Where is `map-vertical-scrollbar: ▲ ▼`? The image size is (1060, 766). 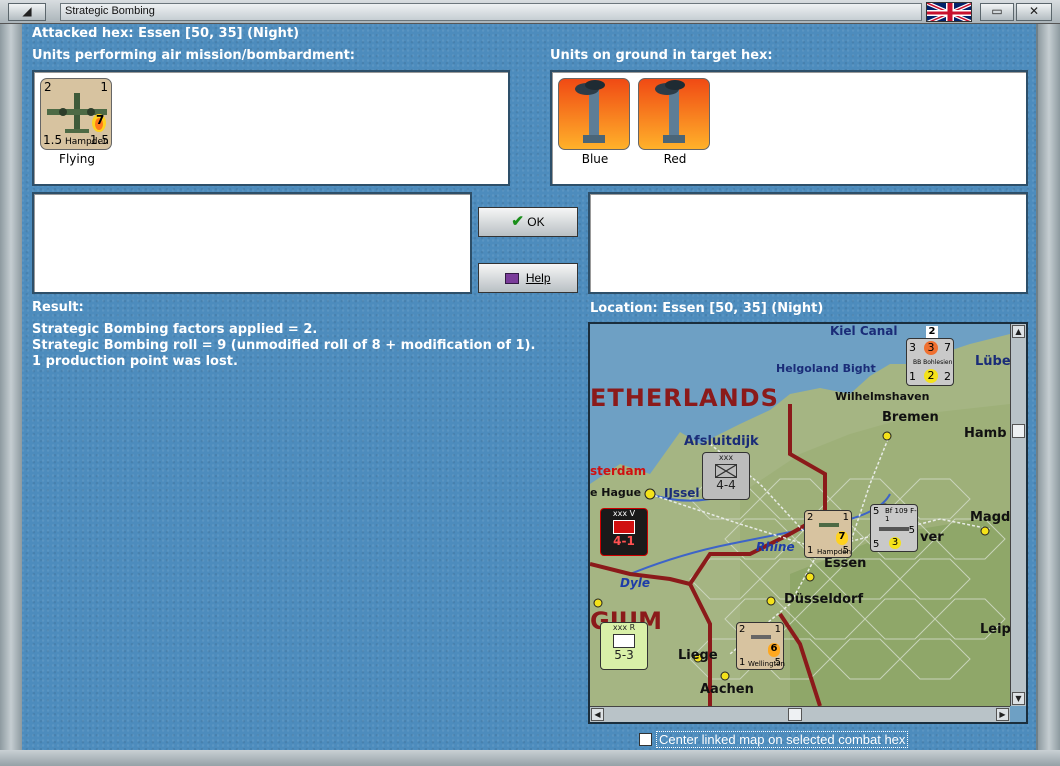 map-vertical-scrollbar: ▲ ▼ is located at coordinates (1018, 515).